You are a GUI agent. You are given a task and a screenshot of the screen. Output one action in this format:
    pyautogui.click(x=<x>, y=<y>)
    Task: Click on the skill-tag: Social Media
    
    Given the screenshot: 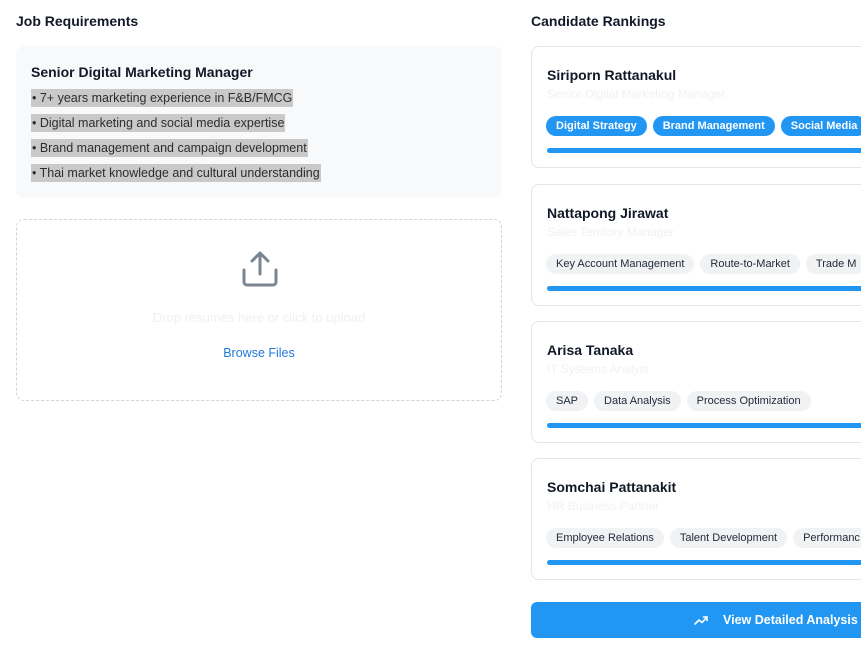 What is the action you would take?
    pyautogui.click(x=820, y=126)
    